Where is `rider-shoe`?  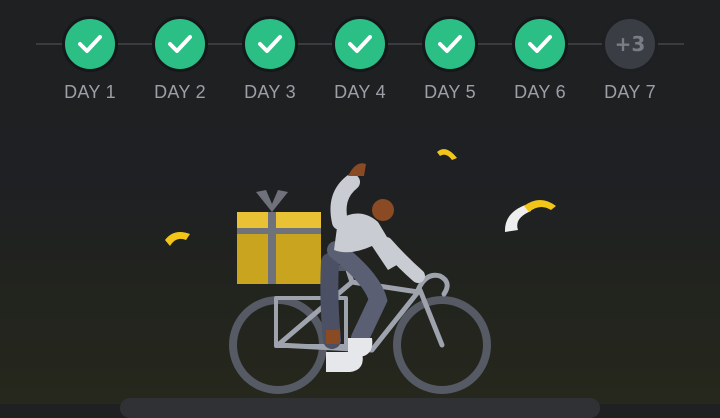
rider-shoe is located at coordinates (360, 347).